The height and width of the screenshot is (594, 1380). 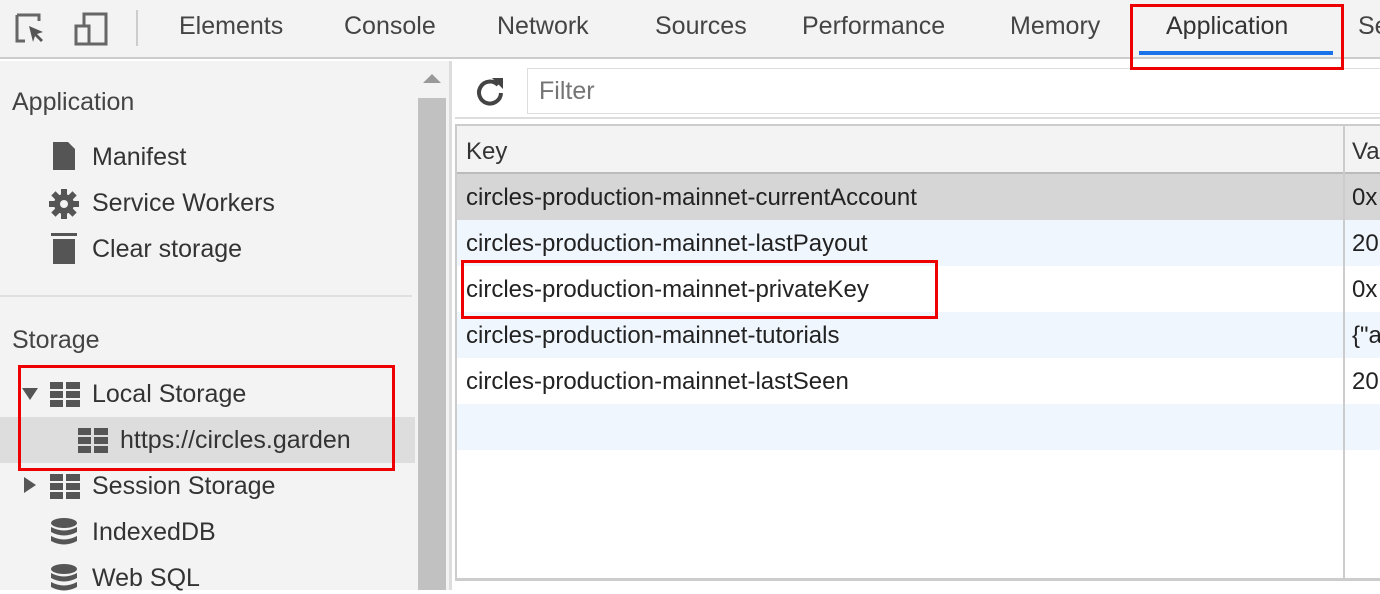 What do you see at coordinates (64, 204) in the screenshot?
I see `gear-icon` at bounding box center [64, 204].